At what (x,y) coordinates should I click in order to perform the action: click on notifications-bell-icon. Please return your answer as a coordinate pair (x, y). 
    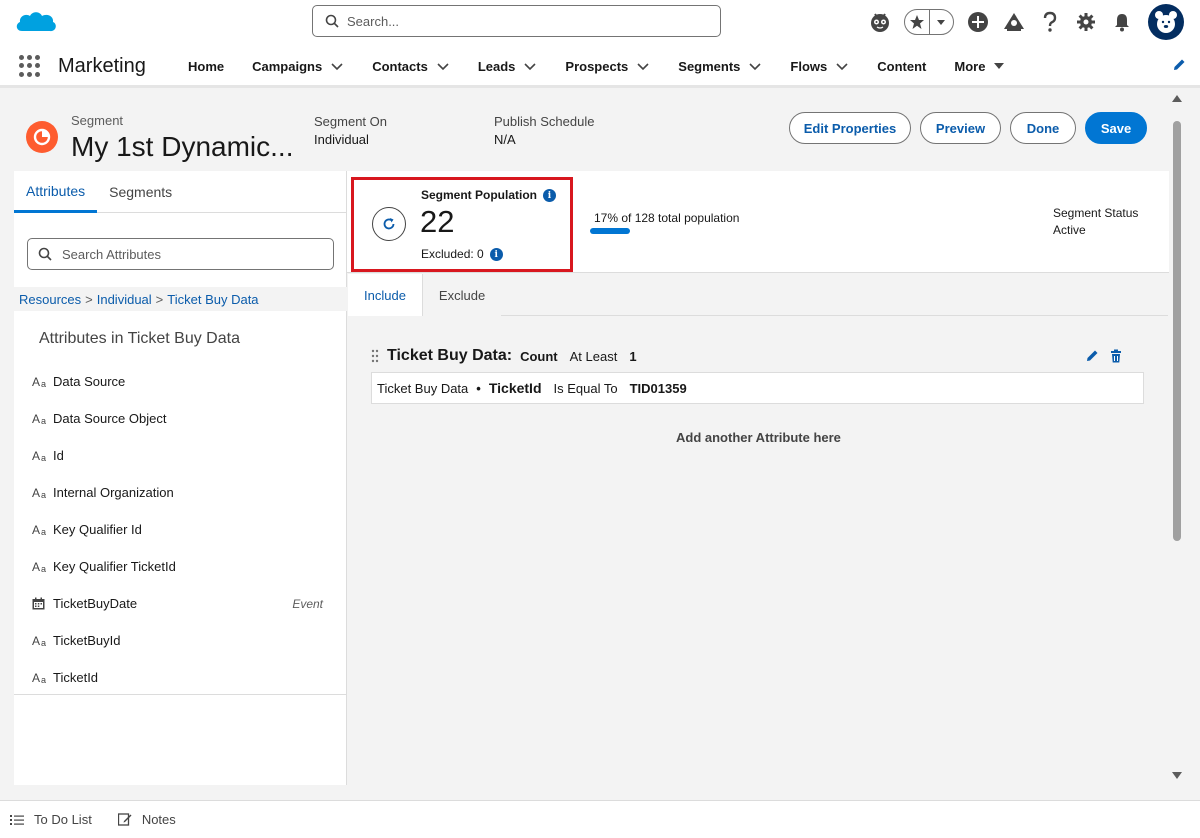
    Looking at the image, I should click on (1122, 22).